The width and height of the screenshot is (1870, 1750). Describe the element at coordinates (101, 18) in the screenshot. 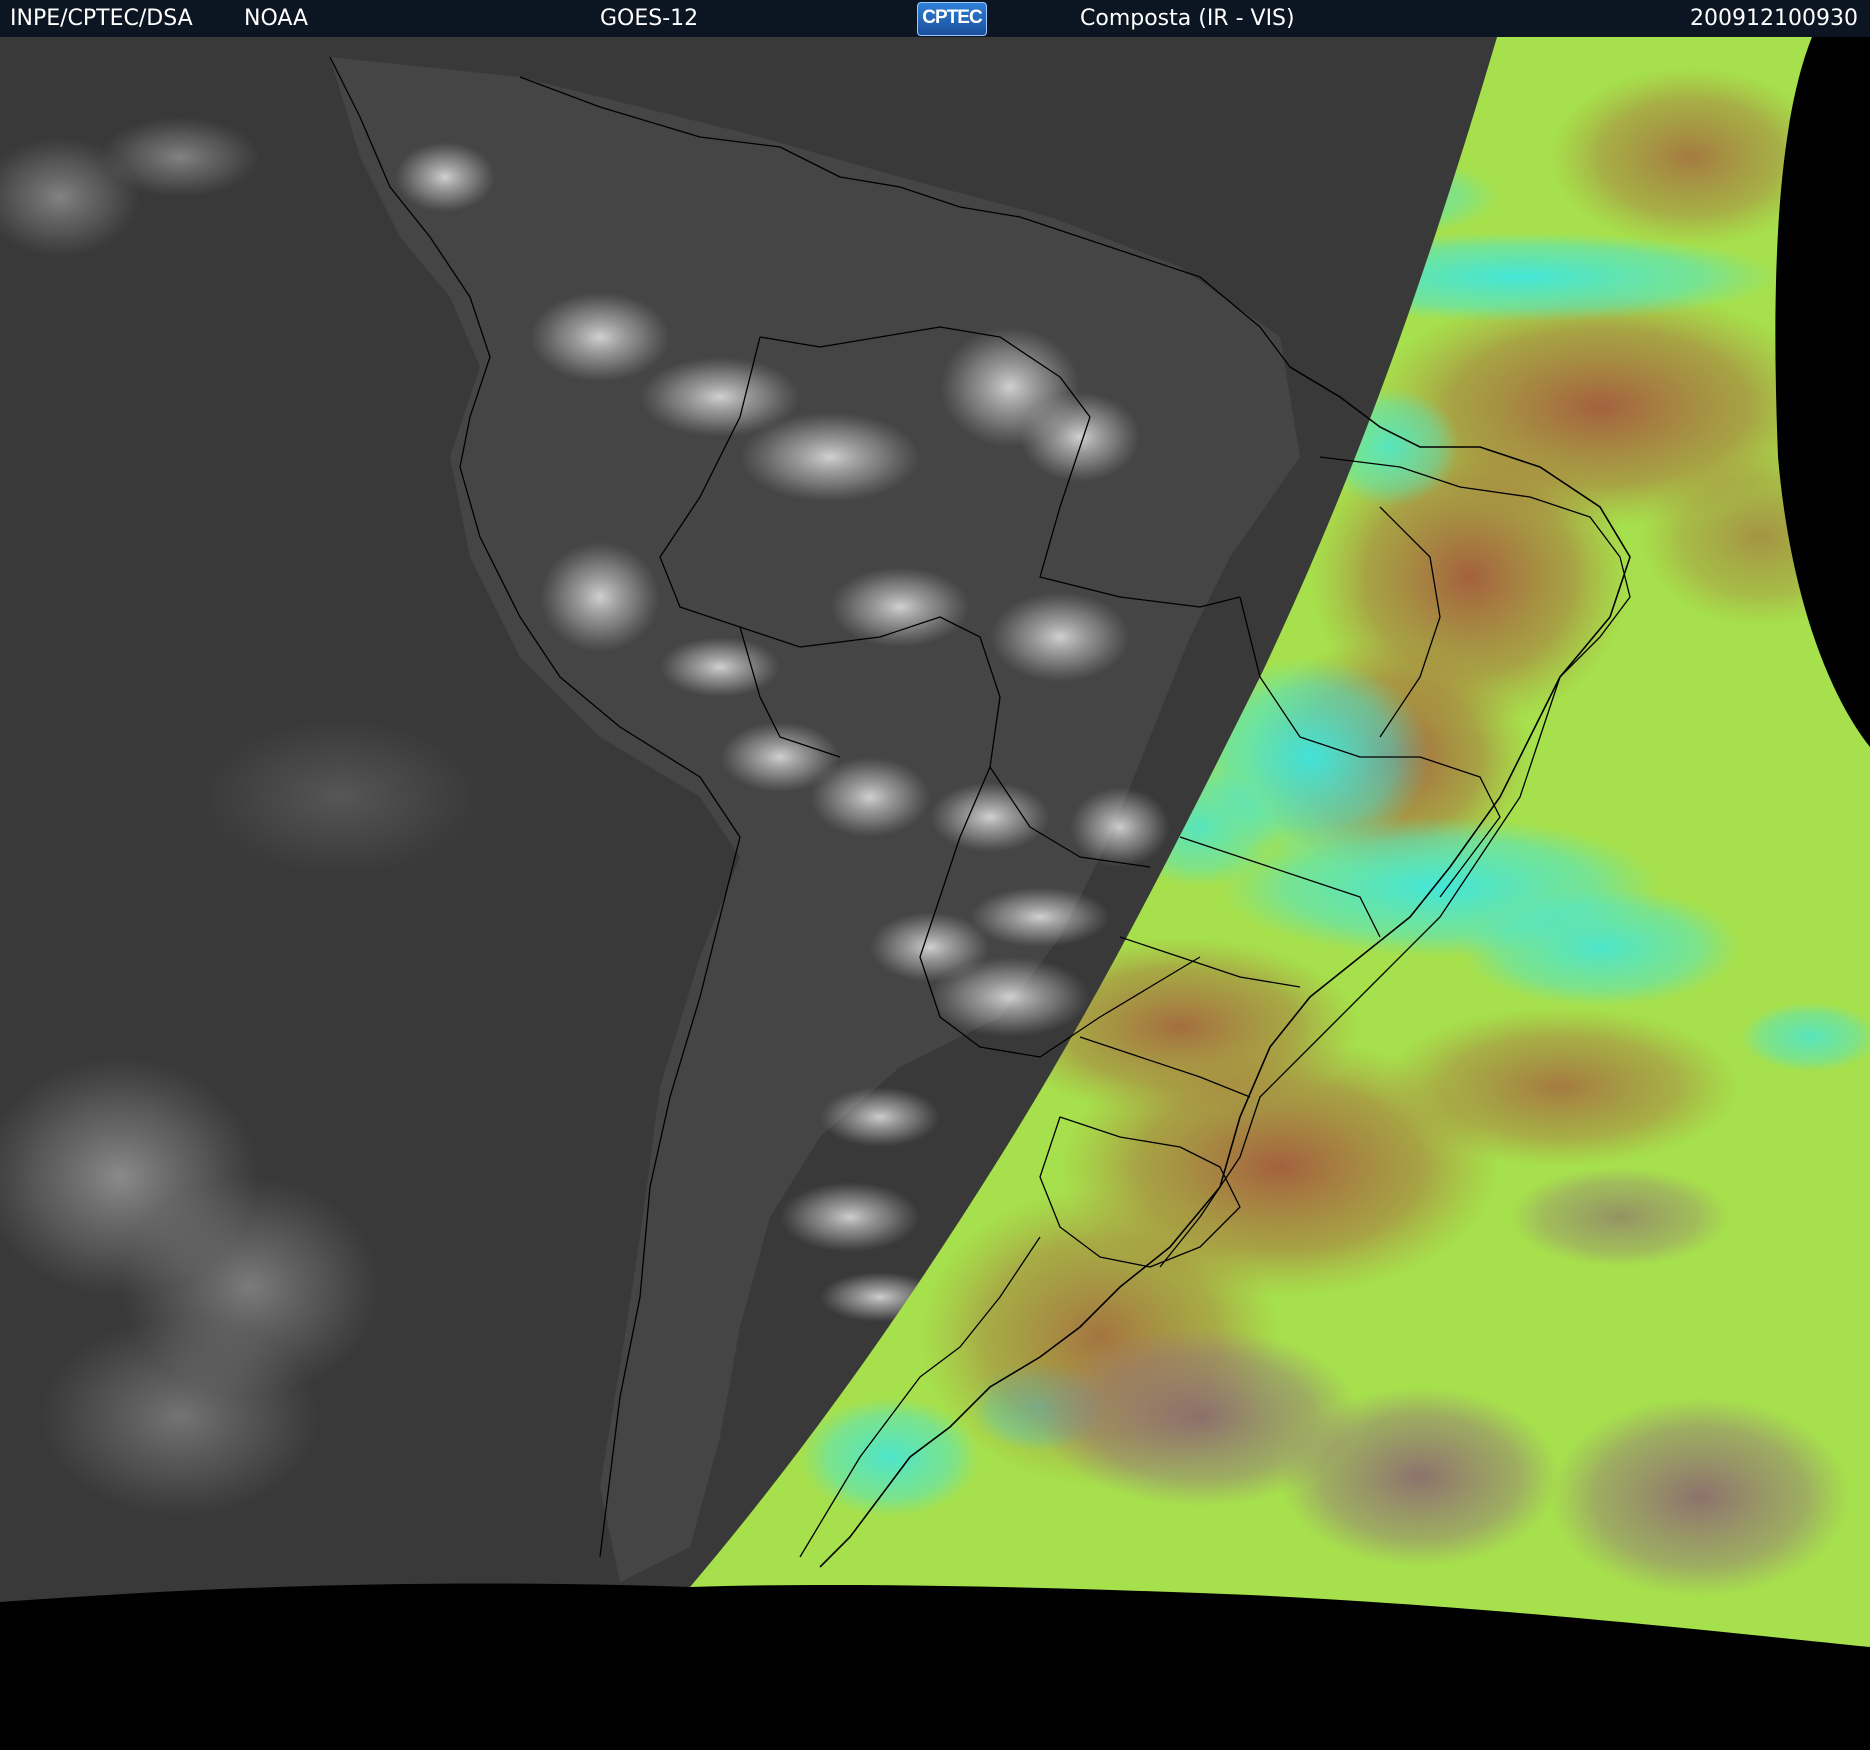

I see `agency-label: INPE/CPTEC/DSA` at that location.